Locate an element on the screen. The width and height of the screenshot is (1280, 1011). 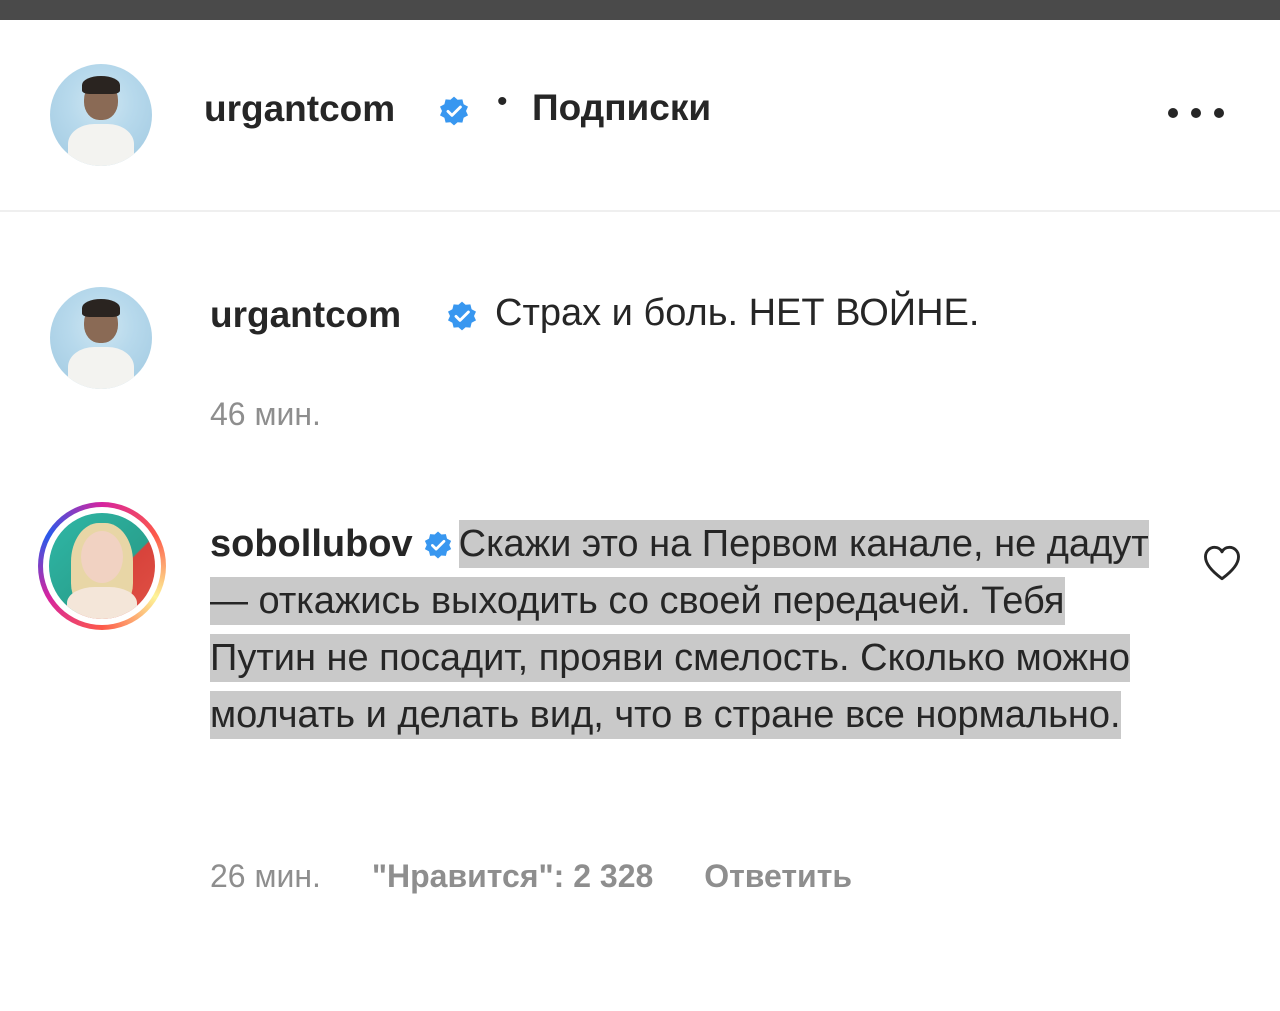
caption-avatar is located at coordinates (101, 338).